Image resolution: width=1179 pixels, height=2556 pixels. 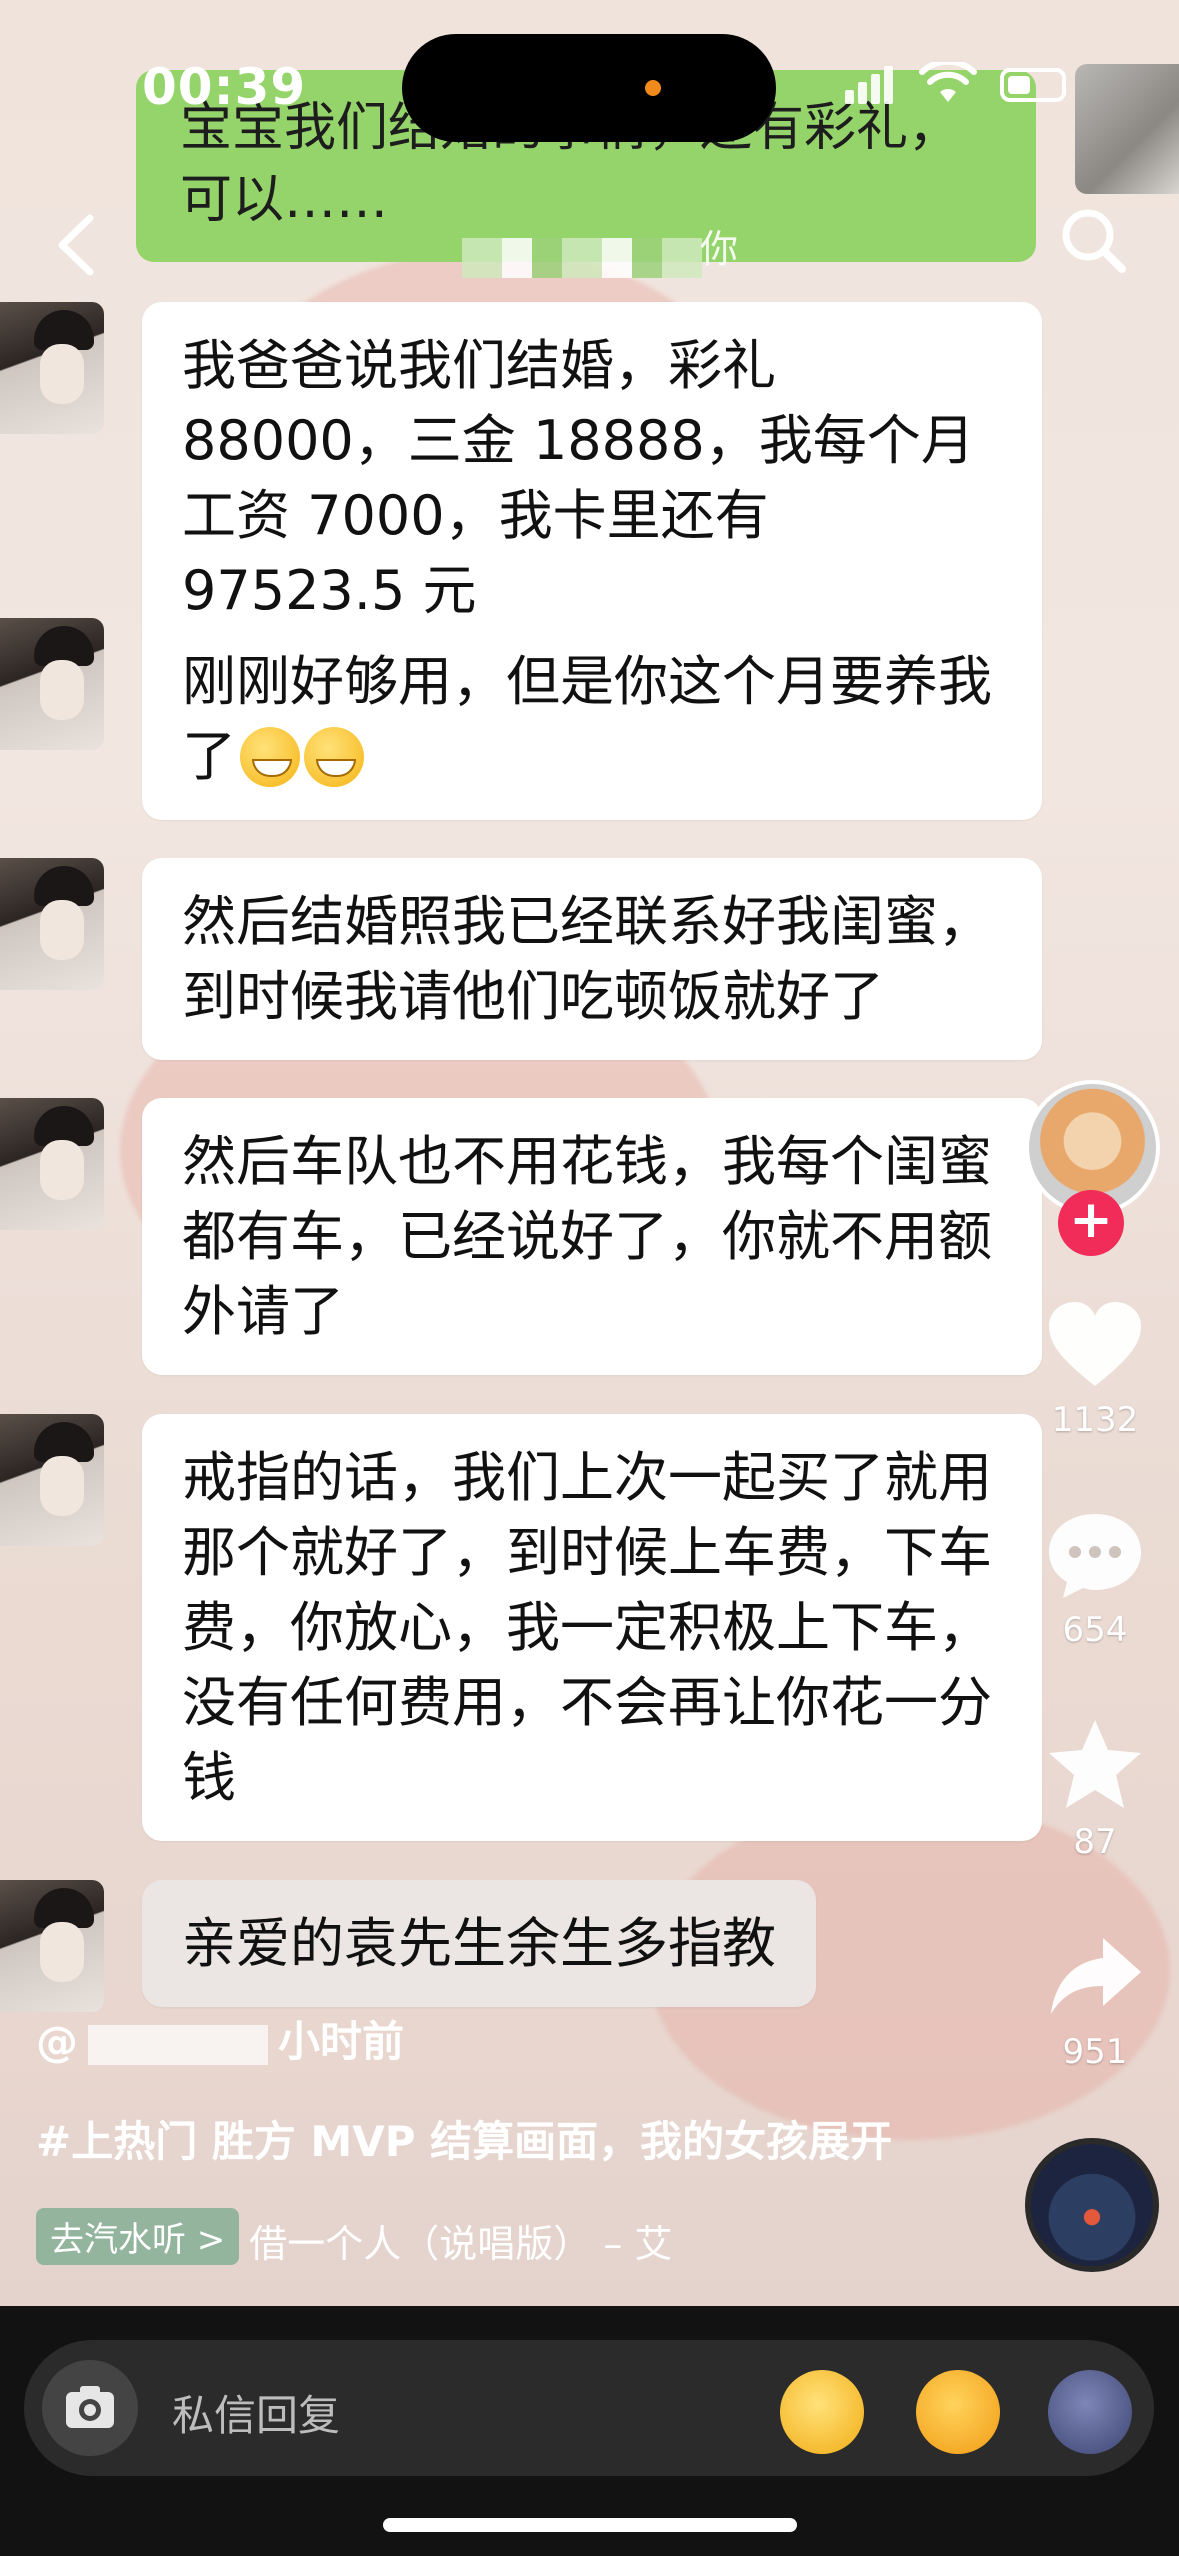 What do you see at coordinates (592, 1236) in the screenshot?
I see `message-bubble: 然后车队也不用花钱，我每个闺蜜都有车，已经说好了，你就不用额外请了` at bounding box center [592, 1236].